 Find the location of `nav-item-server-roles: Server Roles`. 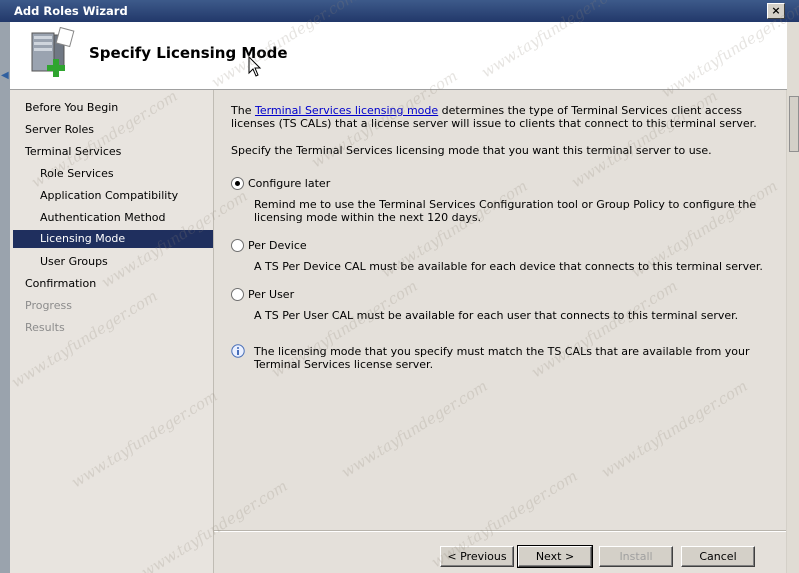

nav-item-server-roles: Server Roles is located at coordinates (59, 130).